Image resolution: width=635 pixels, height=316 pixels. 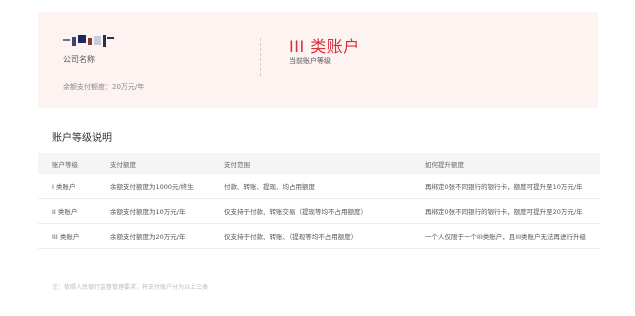 I want to click on balance-quota-text: 余额支付额度：20万元/年, so click(x=104, y=87).